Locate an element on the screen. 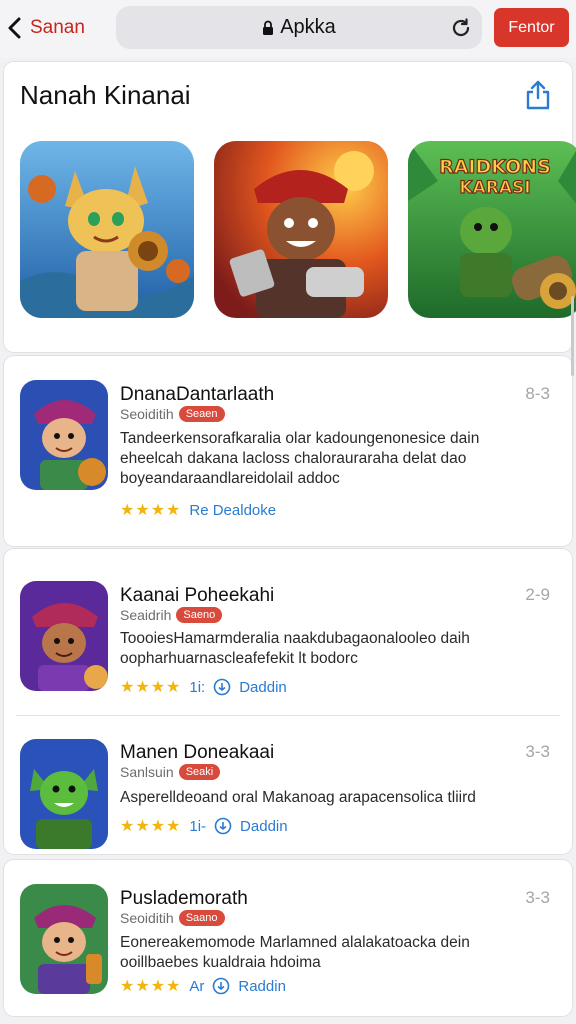 Image resolution: width=576 pixels, height=1024 pixels. app-developer: Seaidrih is located at coordinates (146, 615).